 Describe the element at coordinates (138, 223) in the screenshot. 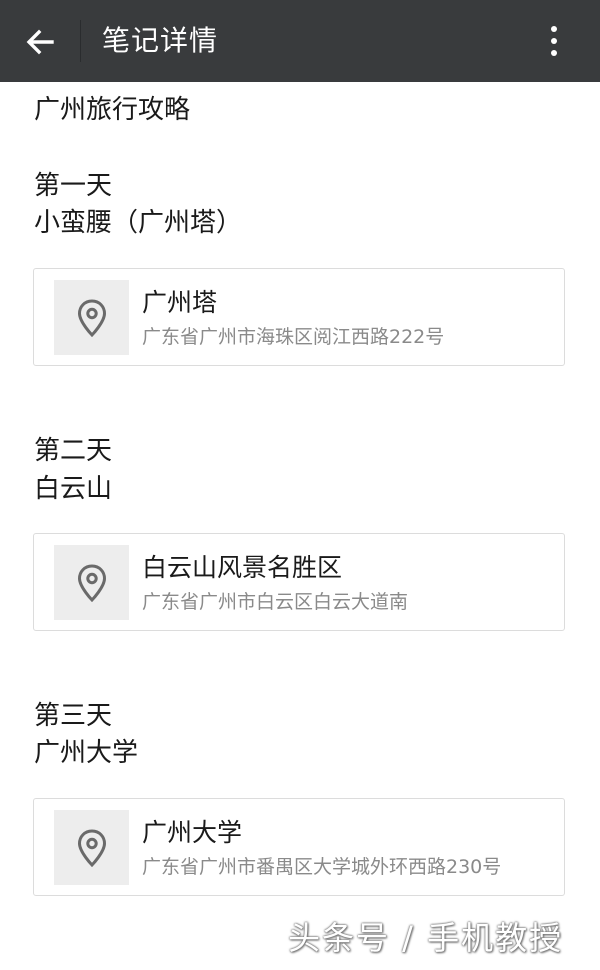

I see `day-1-place: 小蛮腰（广州塔）` at that location.